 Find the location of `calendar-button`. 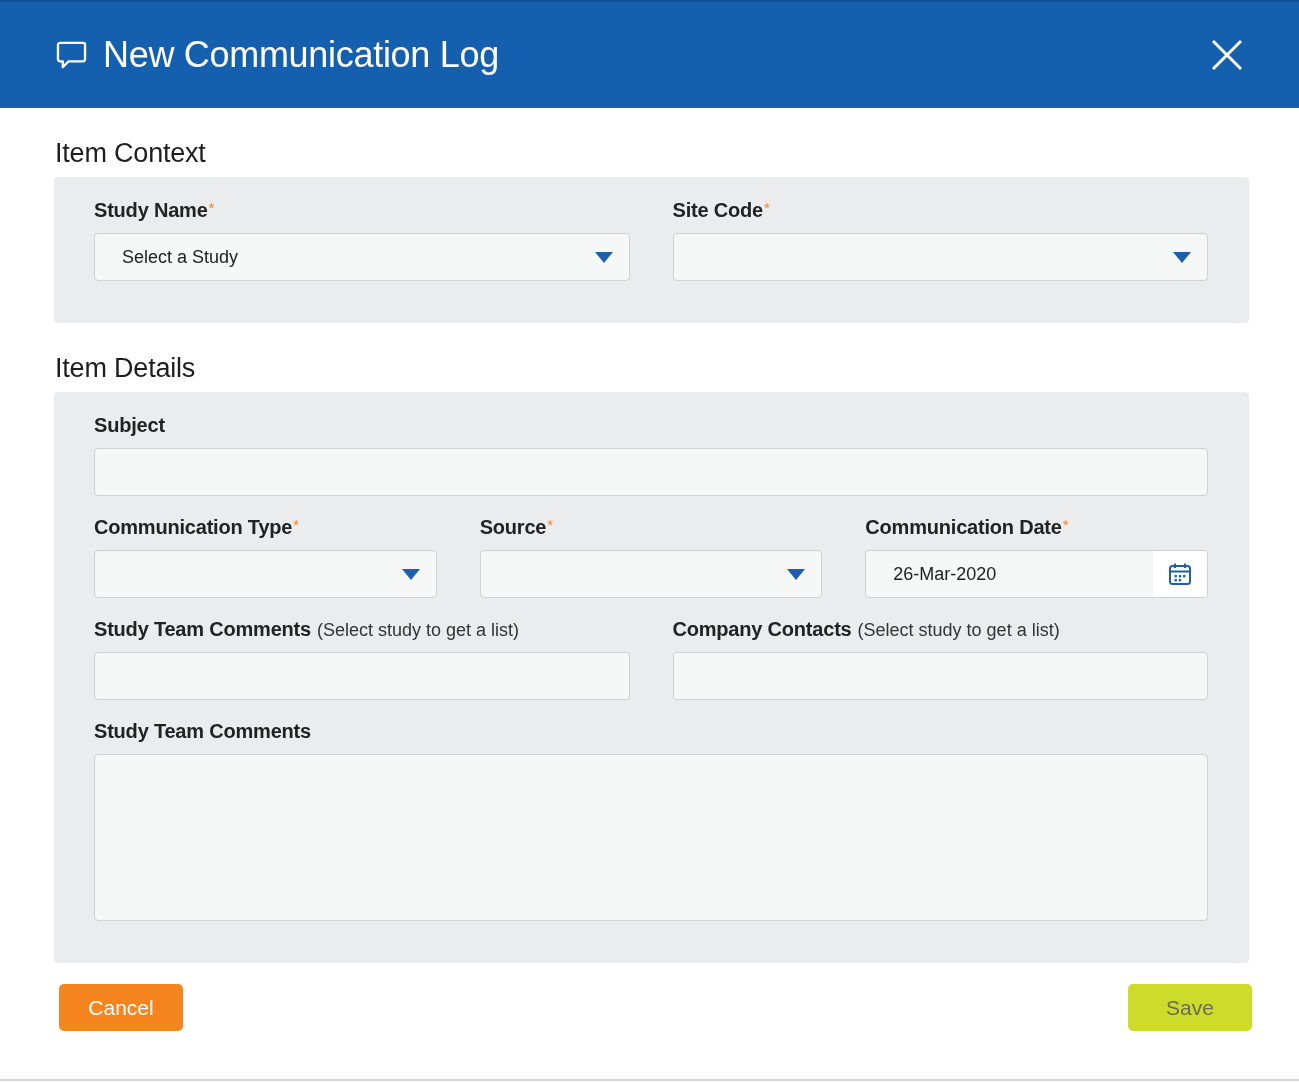

calendar-button is located at coordinates (1180, 574).